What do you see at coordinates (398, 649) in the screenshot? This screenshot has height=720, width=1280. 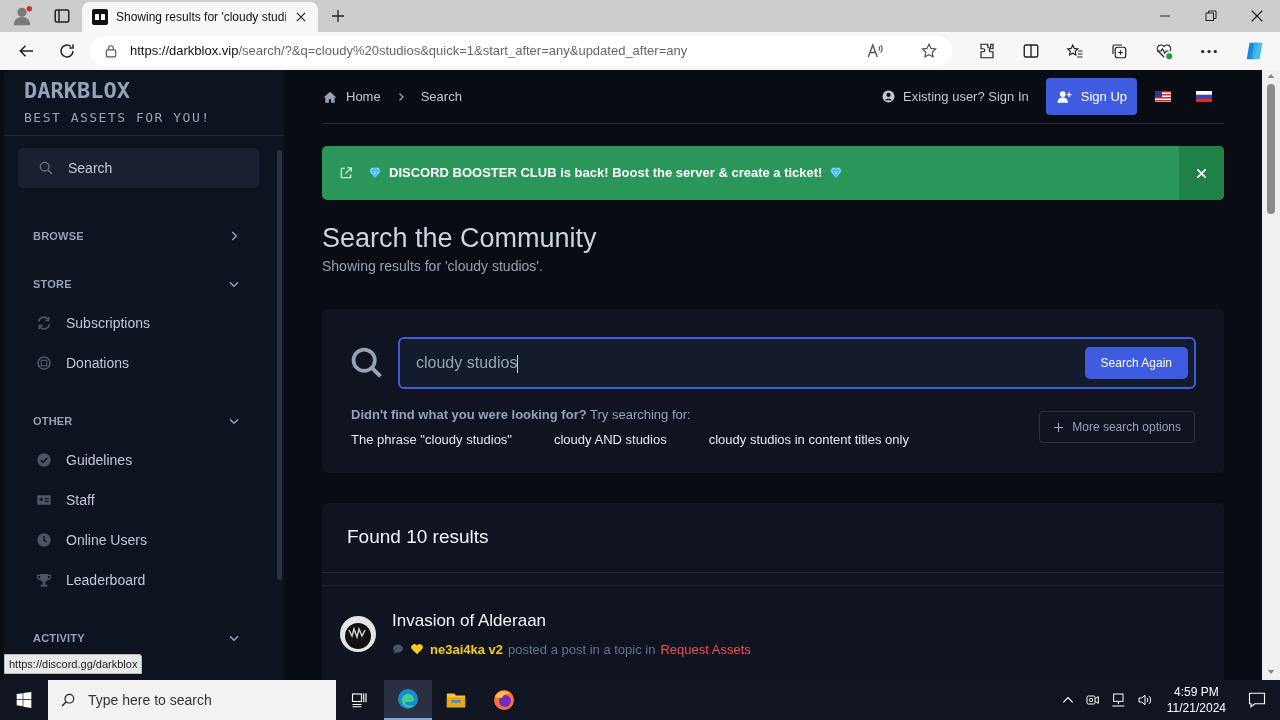 I see `comment-icon` at bounding box center [398, 649].